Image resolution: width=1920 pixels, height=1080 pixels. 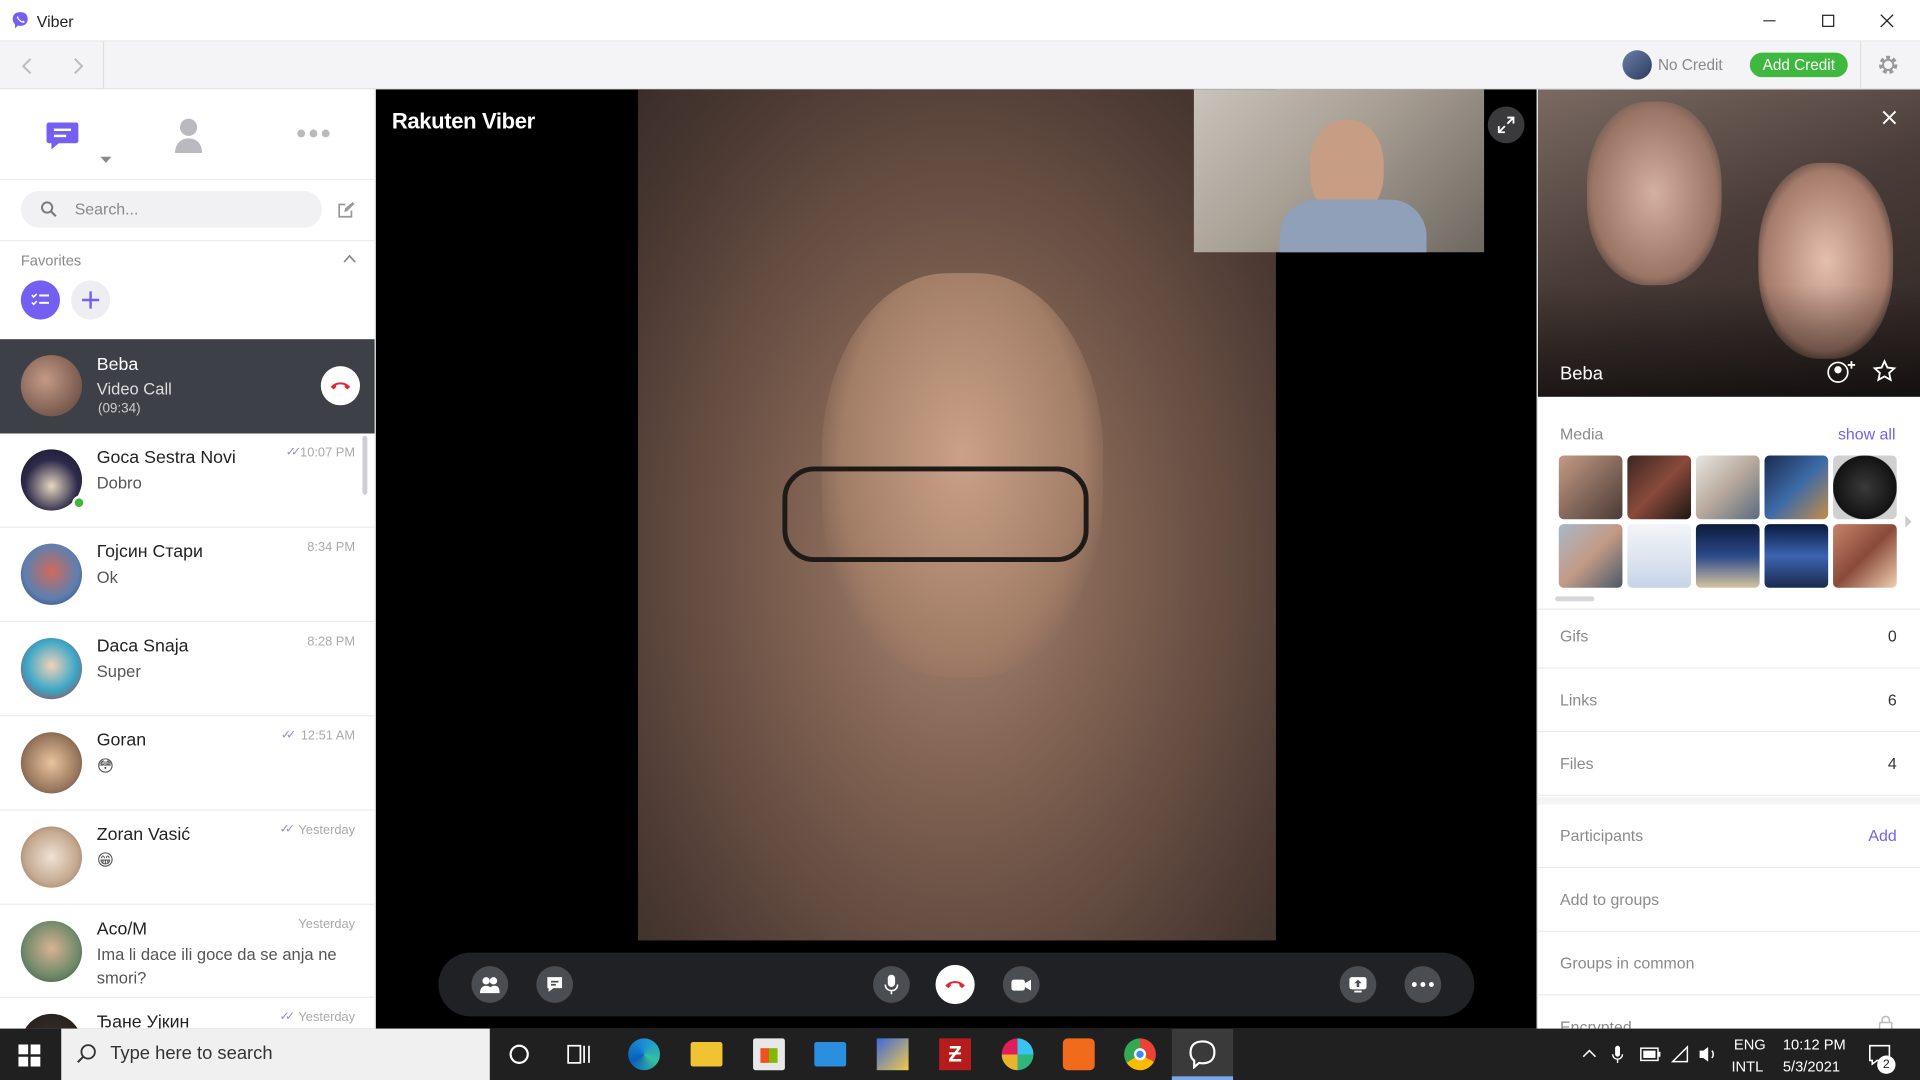 I want to click on viber-taskbar-active, so click(x=1202, y=1054).